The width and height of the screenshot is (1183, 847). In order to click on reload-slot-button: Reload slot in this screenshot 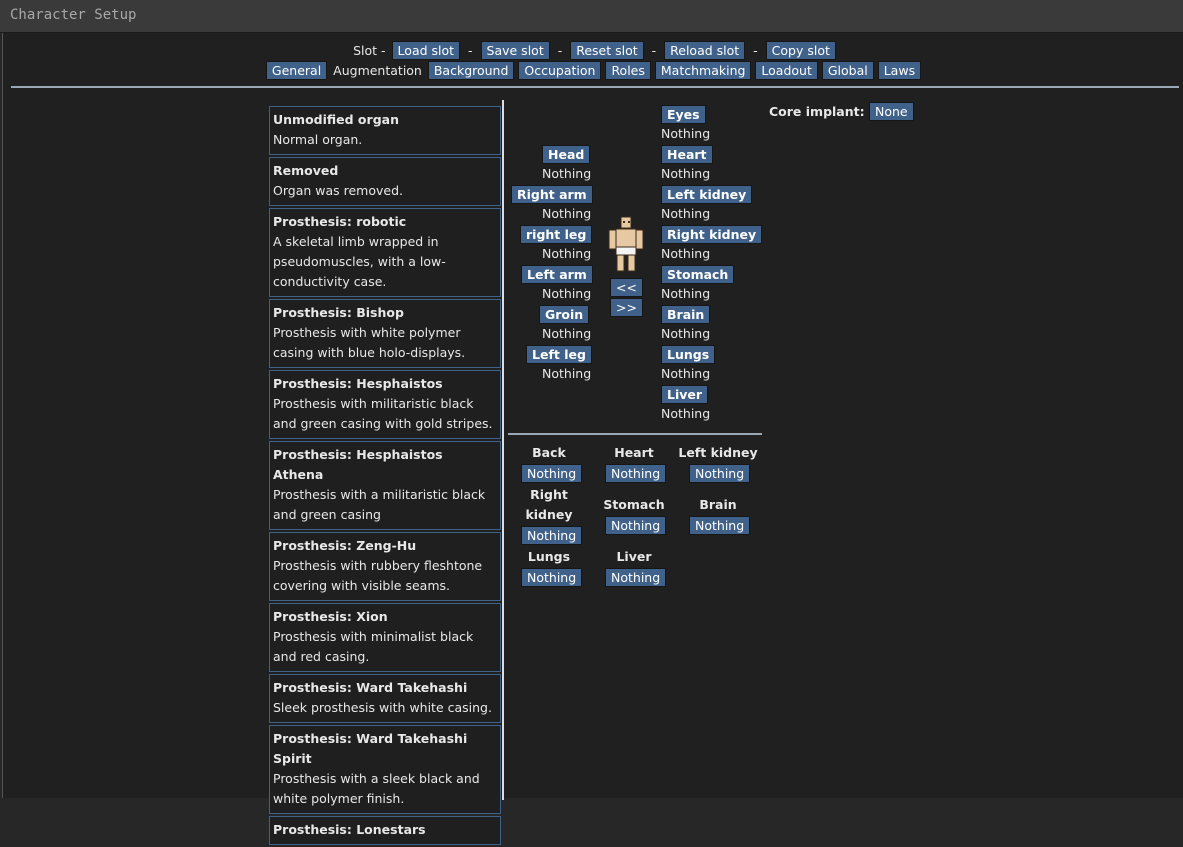, I will do `click(705, 50)`.